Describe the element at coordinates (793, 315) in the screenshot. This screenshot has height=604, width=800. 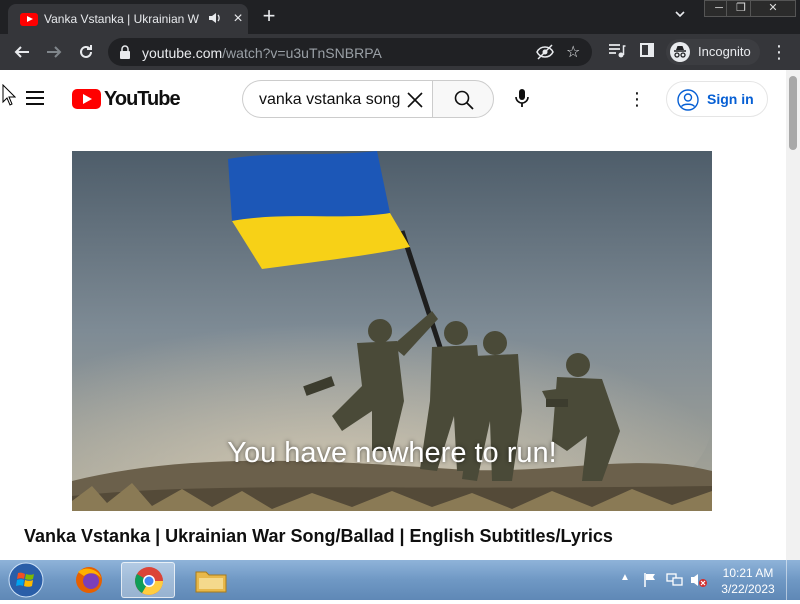
I see `page-scrollbar` at that location.